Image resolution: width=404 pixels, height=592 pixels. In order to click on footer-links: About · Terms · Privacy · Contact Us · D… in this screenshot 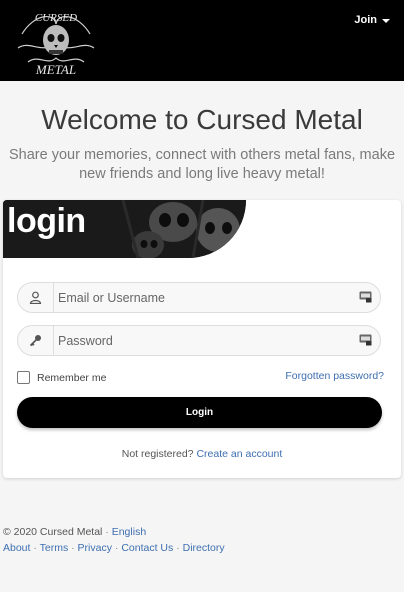, I will do `click(114, 548)`.